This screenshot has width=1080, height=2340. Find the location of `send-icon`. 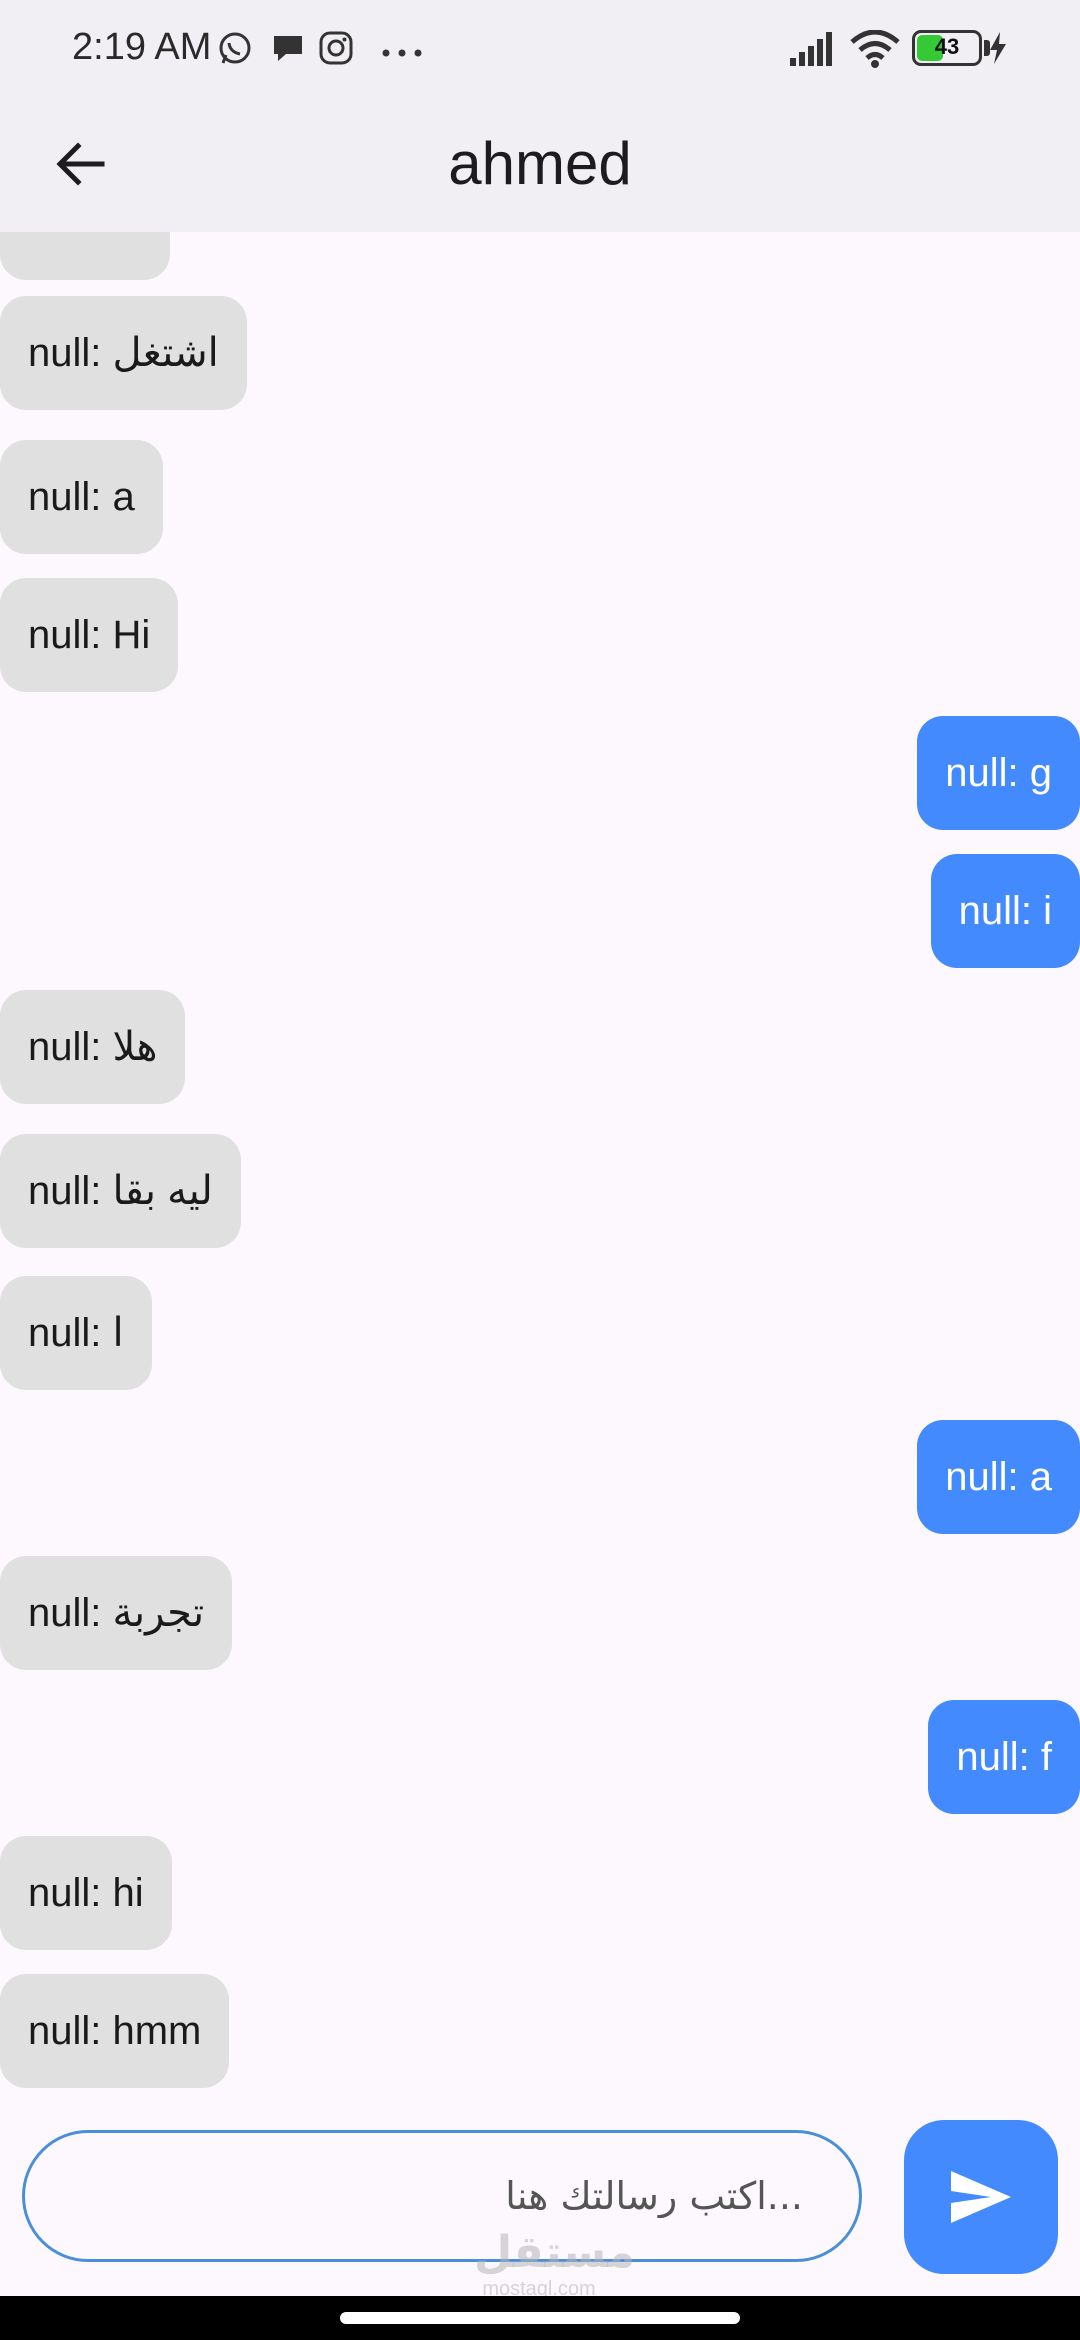

send-icon is located at coordinates (981, 2197).